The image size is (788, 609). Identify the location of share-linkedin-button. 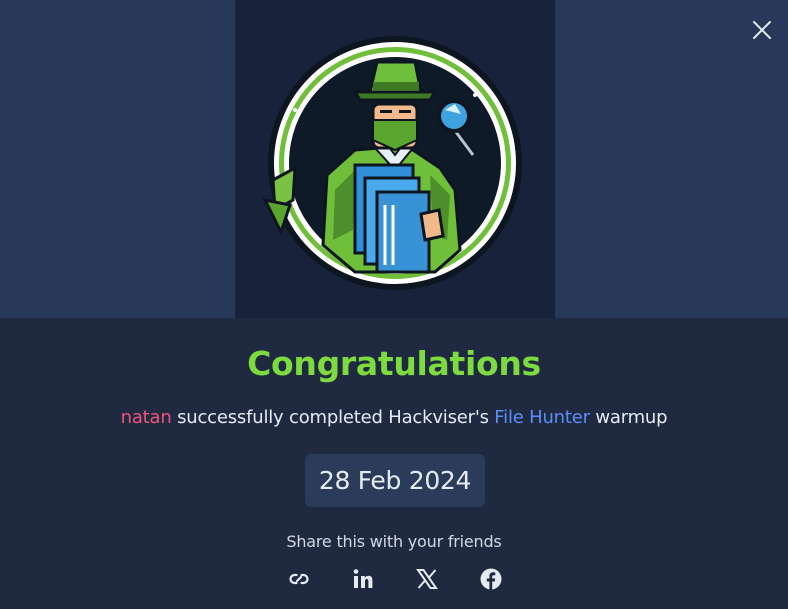
(363, 579).